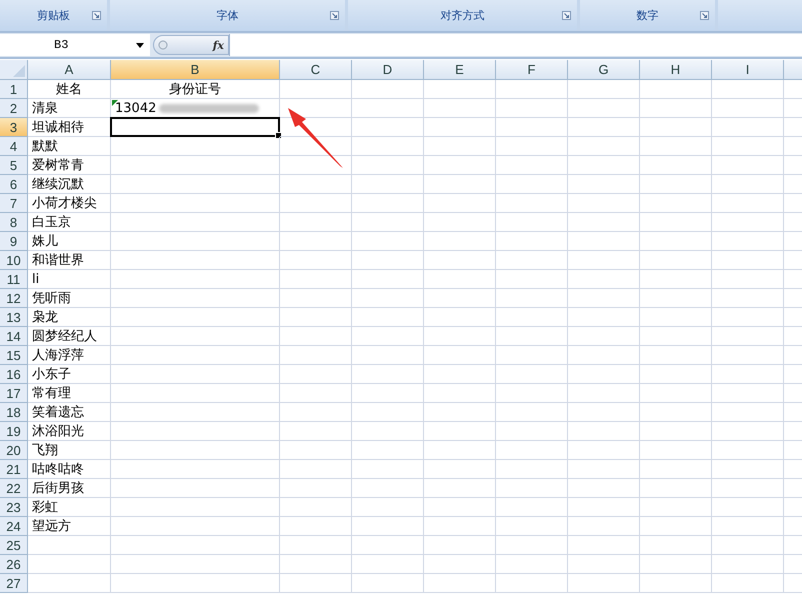 Image resolution: width=802 pixels, height=600 pixels. Describe the element at coordinates (14, 545) in the screenshot. I see `row-header: 25` at that location.